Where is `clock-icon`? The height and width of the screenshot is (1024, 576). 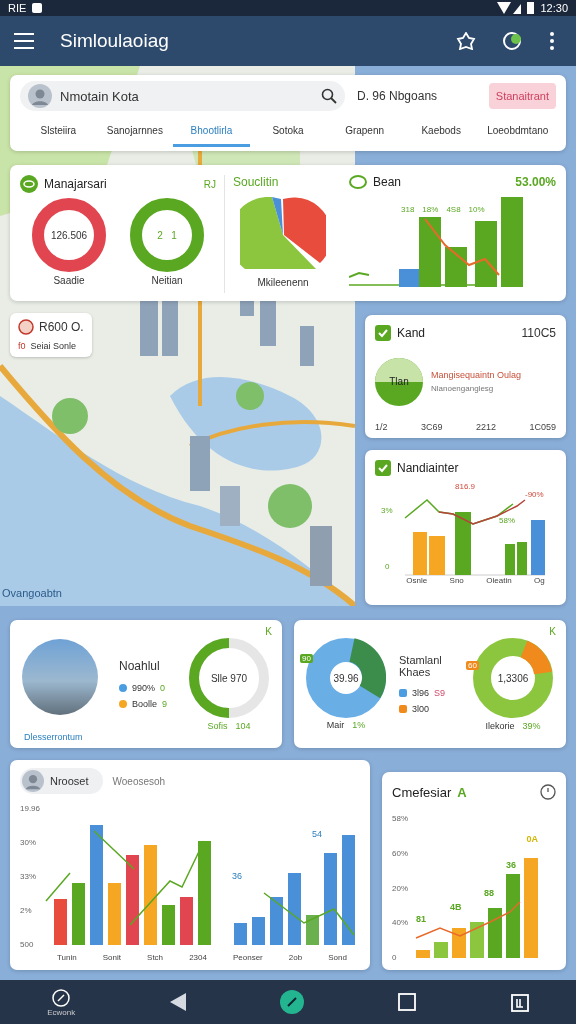
clock-icon is located at coordinates (548, 792).